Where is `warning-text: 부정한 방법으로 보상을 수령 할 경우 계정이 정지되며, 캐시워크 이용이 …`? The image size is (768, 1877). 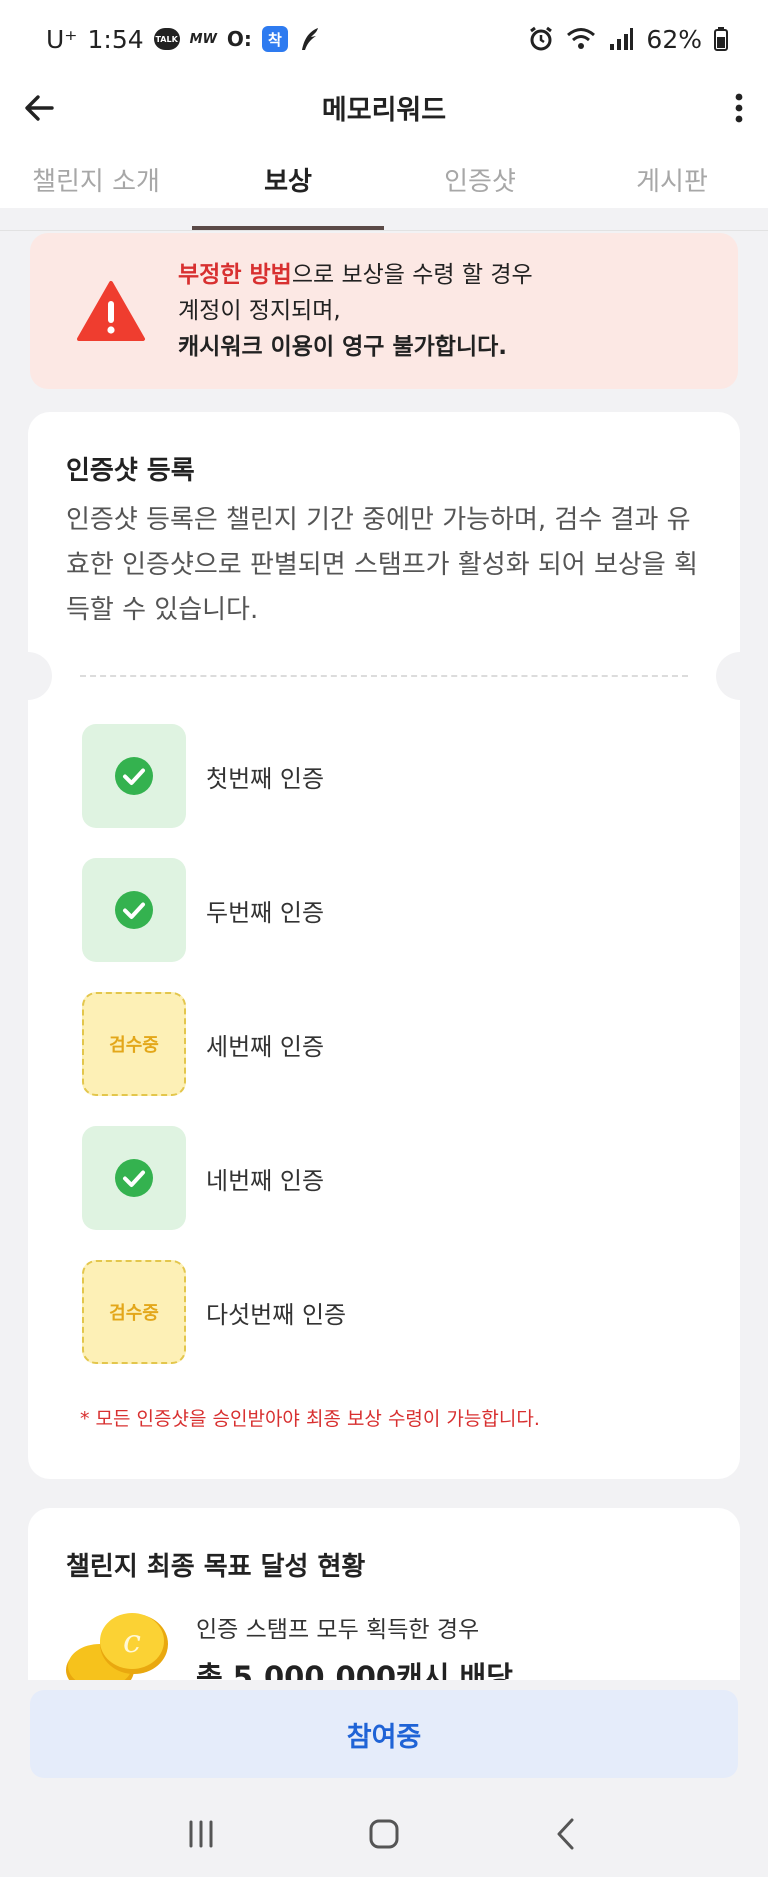
warning-text: 부정한 방법으로 보상을 수령 할 경우 계정이 정지되며, 캐시워크 이용이 … is located at coordinates (355, 311).